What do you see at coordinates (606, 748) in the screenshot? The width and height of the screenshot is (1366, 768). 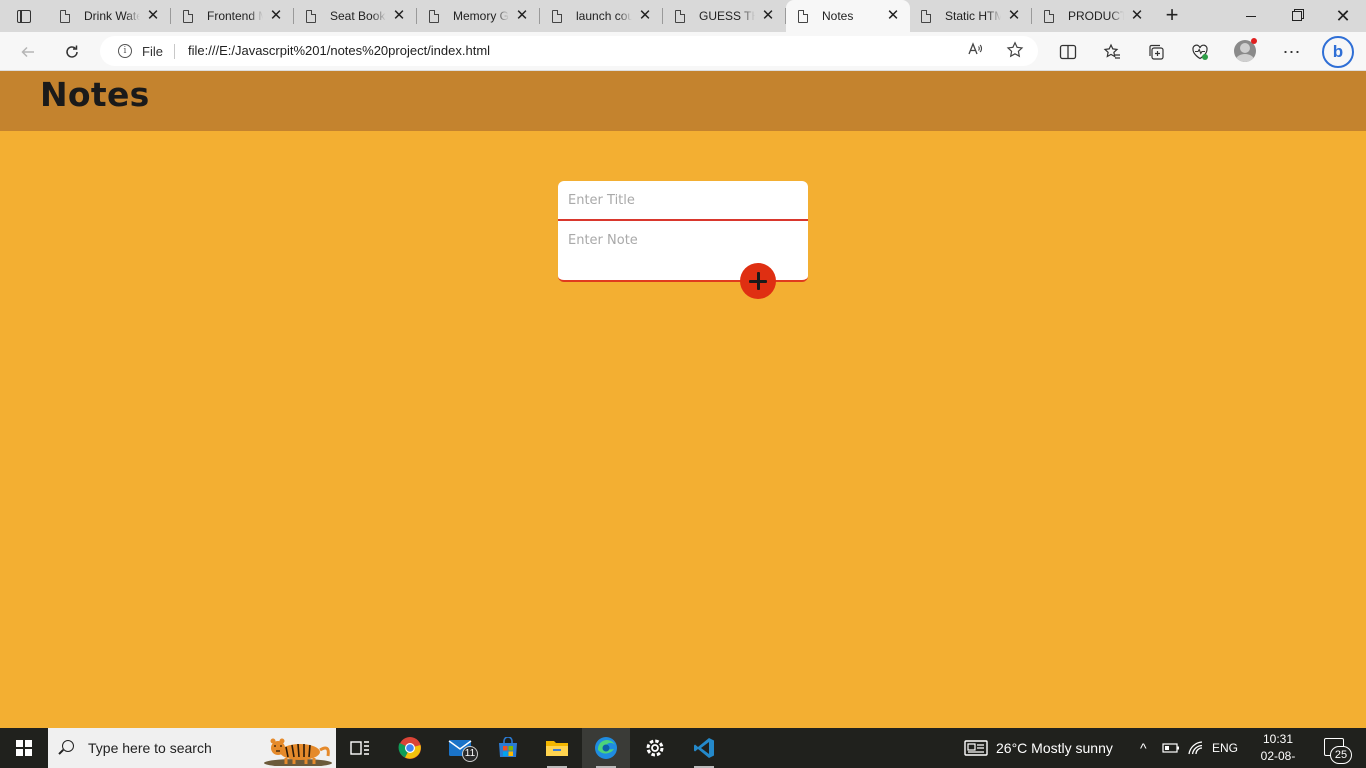 I see `edge-icon` at bounding box center [606, 748].